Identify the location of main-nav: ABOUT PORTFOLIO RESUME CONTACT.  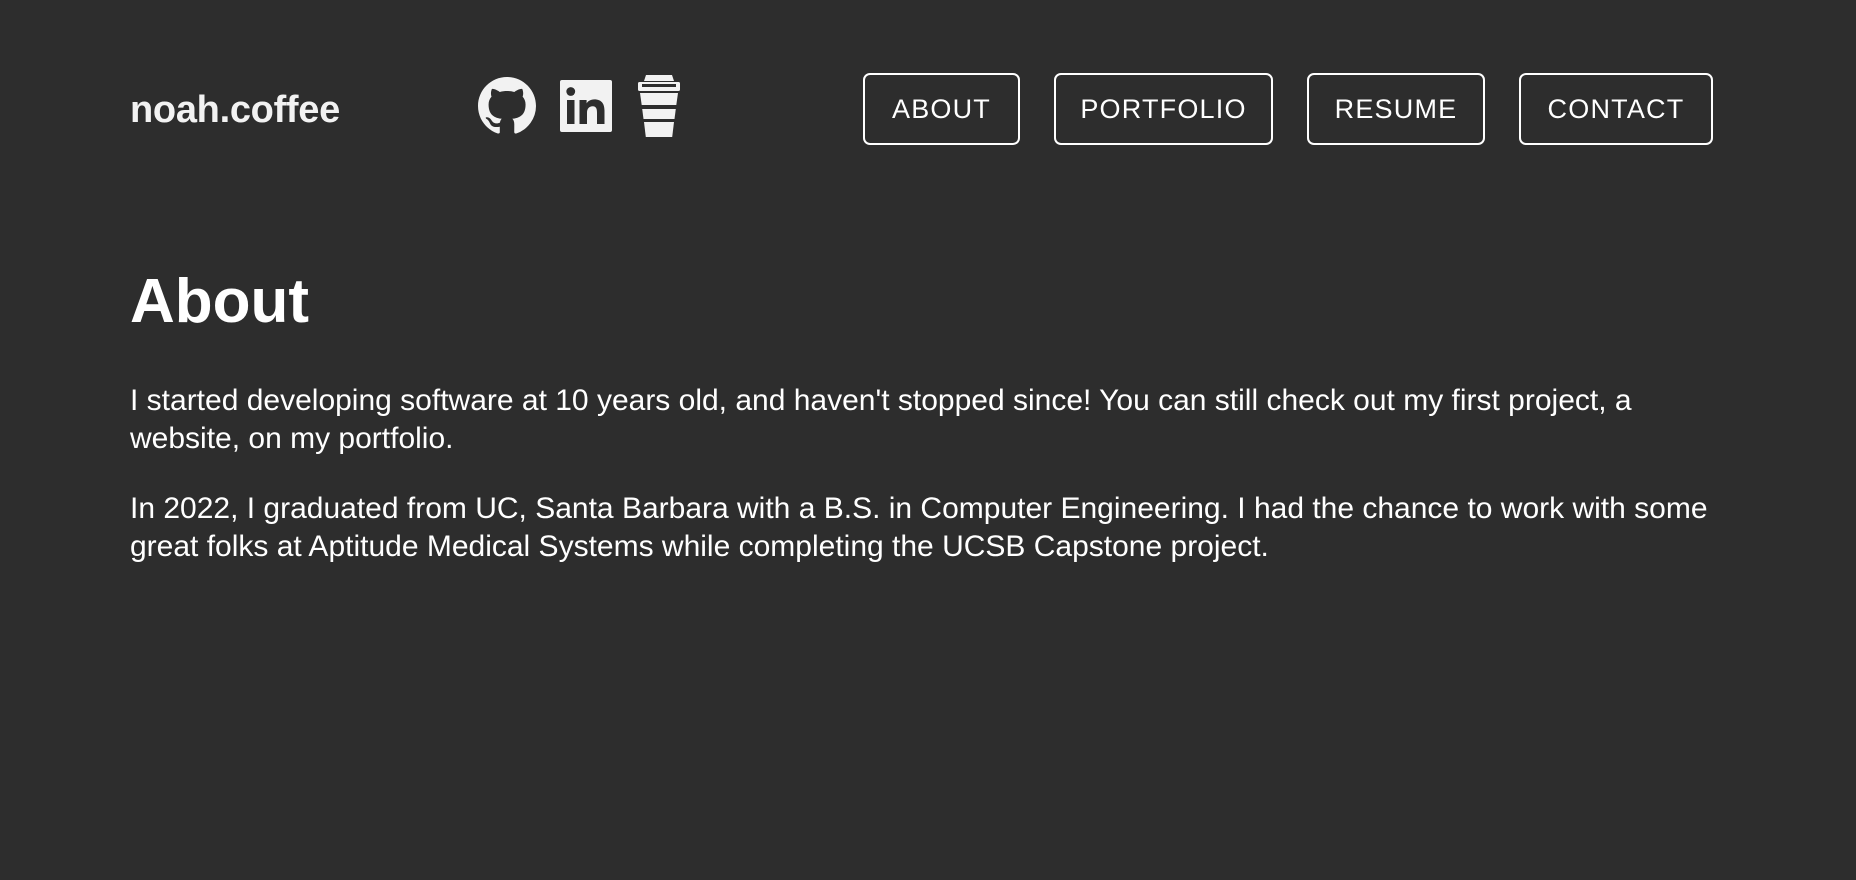
(1288, 109).